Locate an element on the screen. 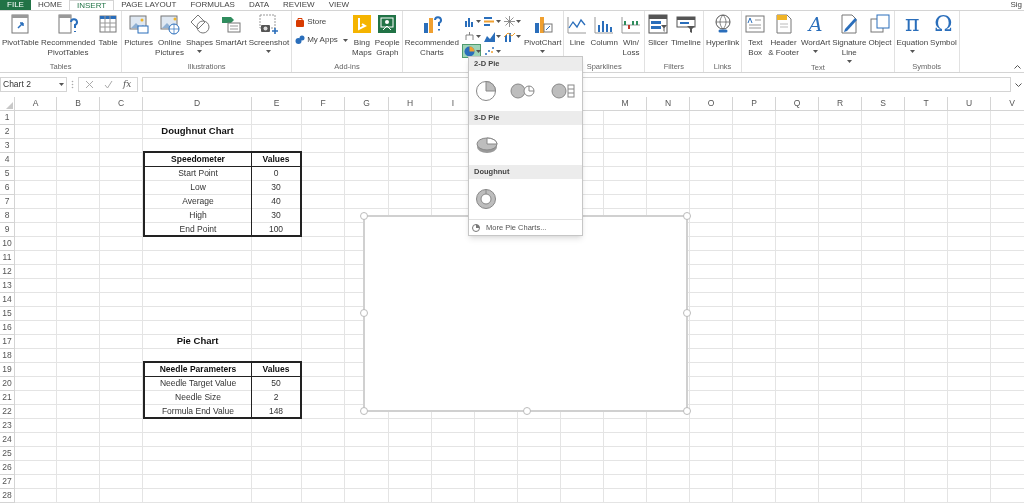 The image size is (1024, 503). expand-icon is located at coordinates (1018, 84).